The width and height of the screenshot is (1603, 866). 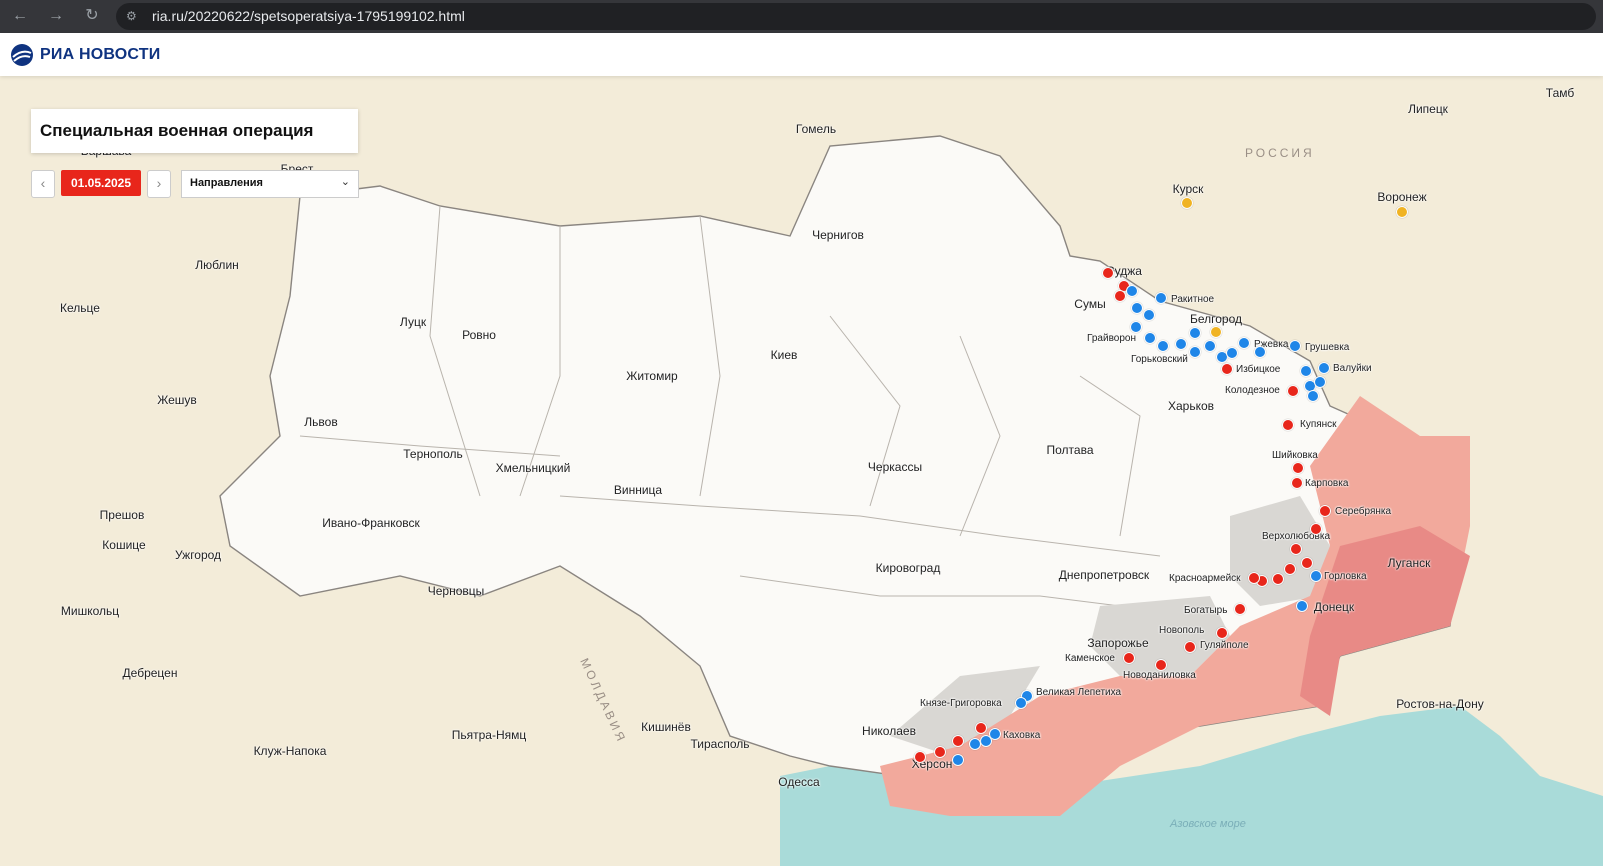 What do you see at coordinates (217, 265) in the screenshot?
I see `city-label: Люблин` at bounding box center [217, 265].